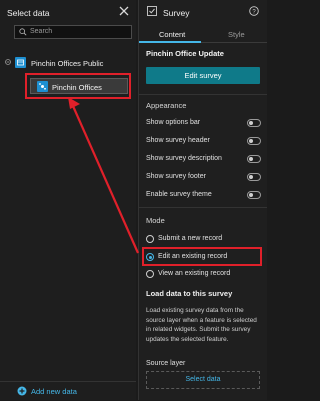 This screenshot has height=401, width=320. Describe the element at coordinates (166, 363) in the screenshot. I see `source-layer-label: Source layer` at that location.